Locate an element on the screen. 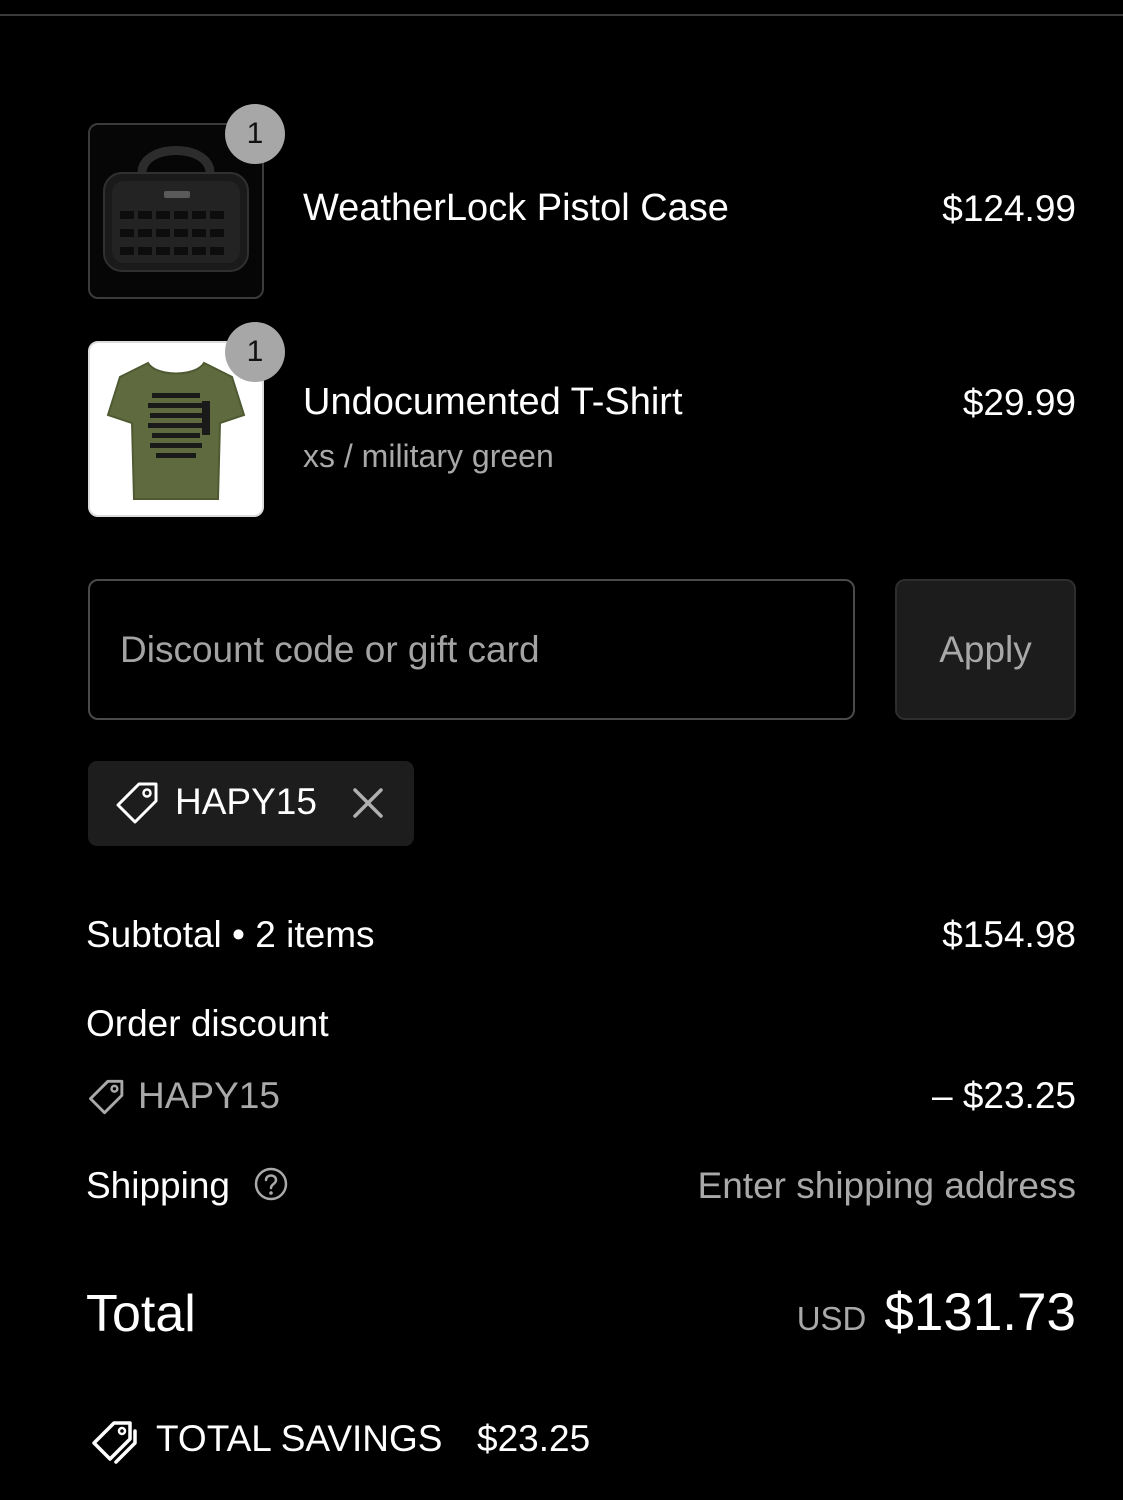  close-icon is located at coordinates (368, 803).